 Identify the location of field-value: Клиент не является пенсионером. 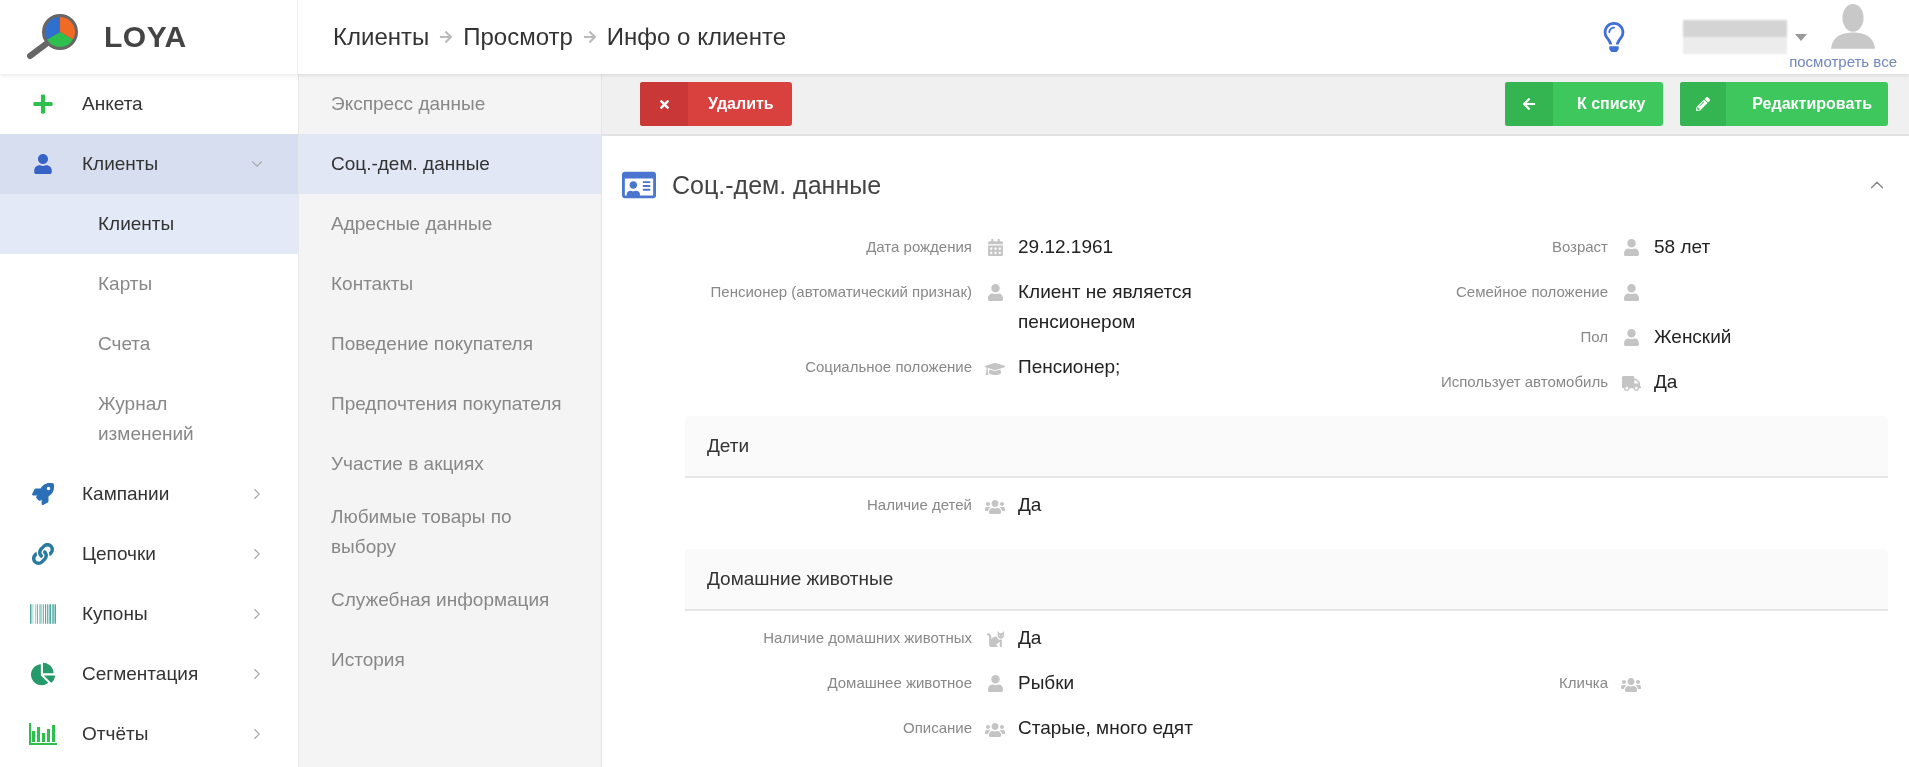
(1105, 307).